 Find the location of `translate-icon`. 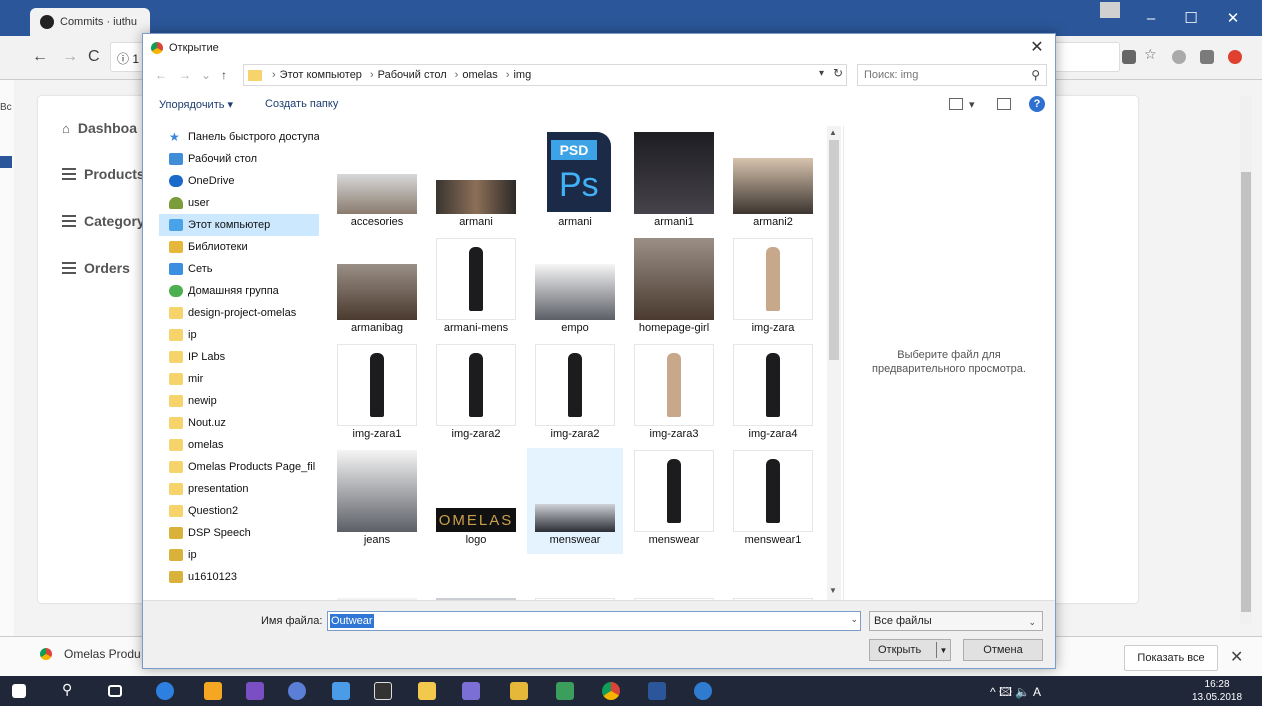

translate-icon is located at coordinates (1129, 57).